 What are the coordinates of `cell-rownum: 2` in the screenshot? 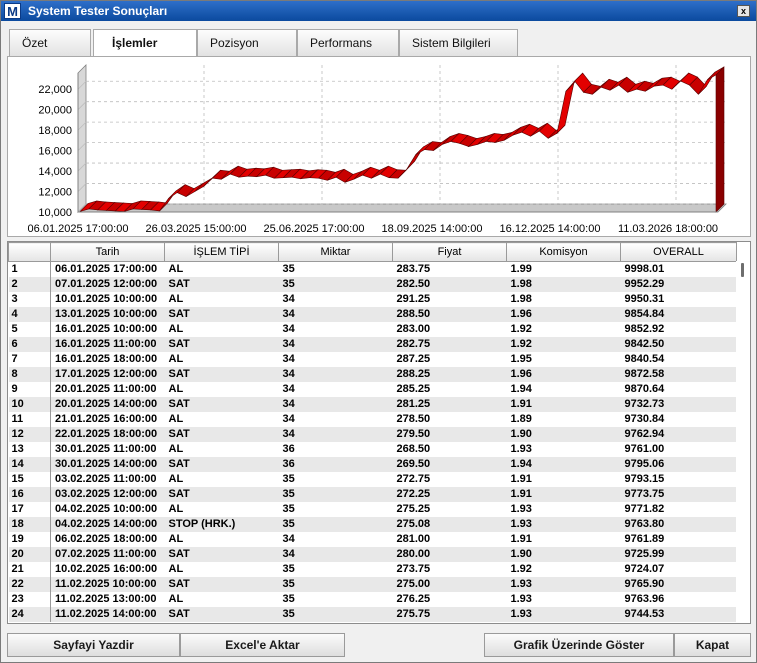 It's located at (29, 284).